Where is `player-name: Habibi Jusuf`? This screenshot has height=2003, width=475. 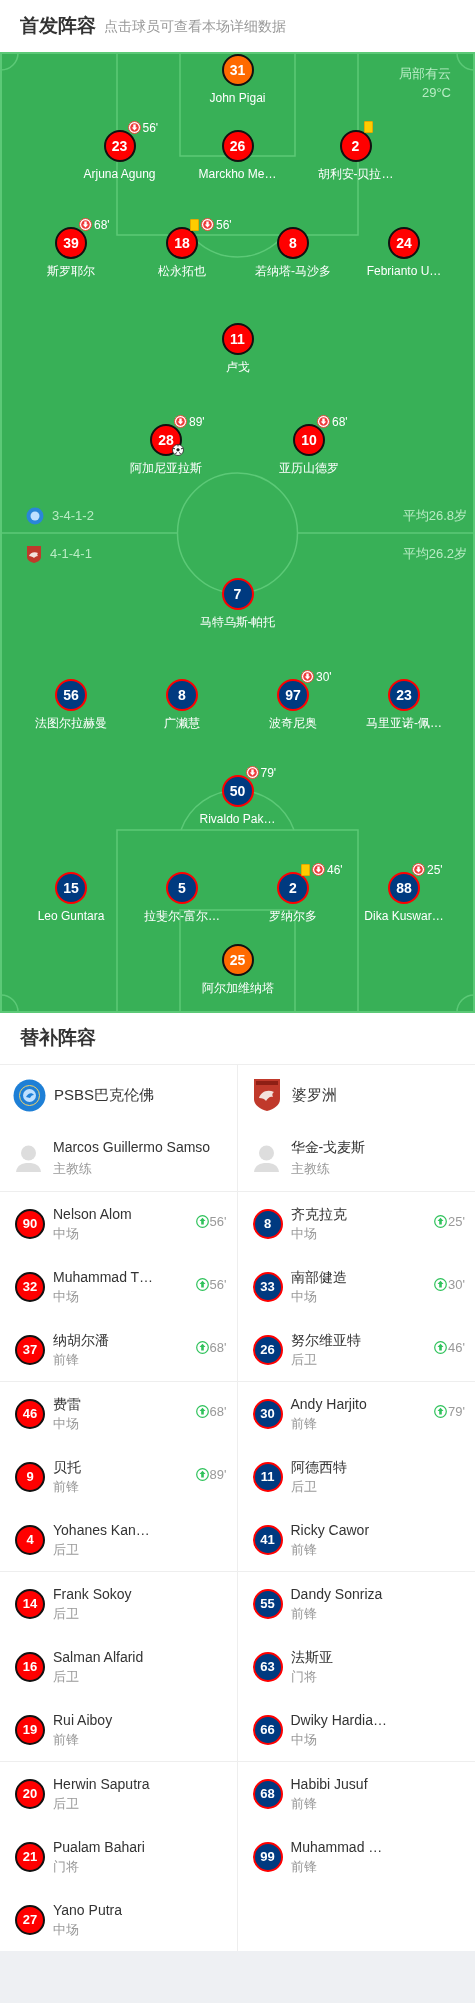 player-name: Habibi Jusuf is located at coordinates (377, 1783).